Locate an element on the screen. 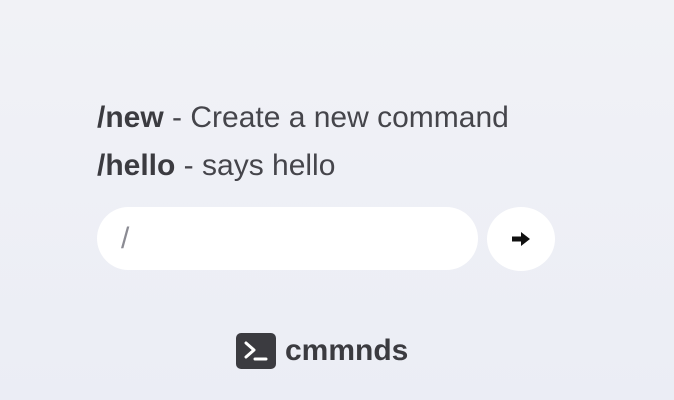 The image size is (674, 400). brand-name: cmmnds is located at coordinates (347, 350).